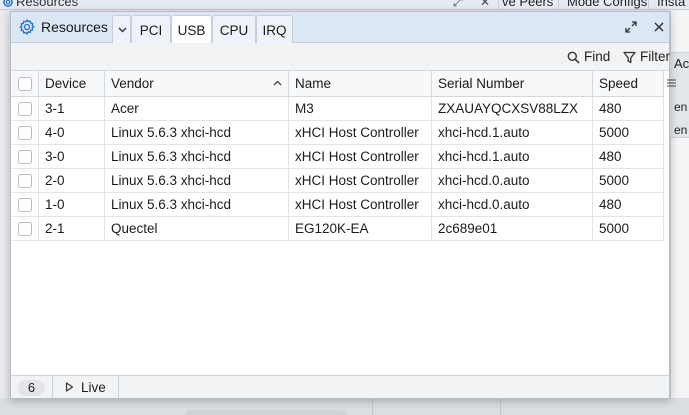 The image size is (689, 415). I want to click on background-panel-heading: Ac, so click(681, 63).